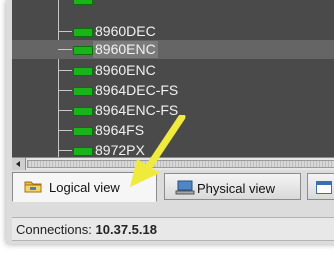 The image size is (334, 255). Describe the element at coordinates (137, 90) in the screenshot. I see `tree-item-label: 8964DEC-FS` at that location.